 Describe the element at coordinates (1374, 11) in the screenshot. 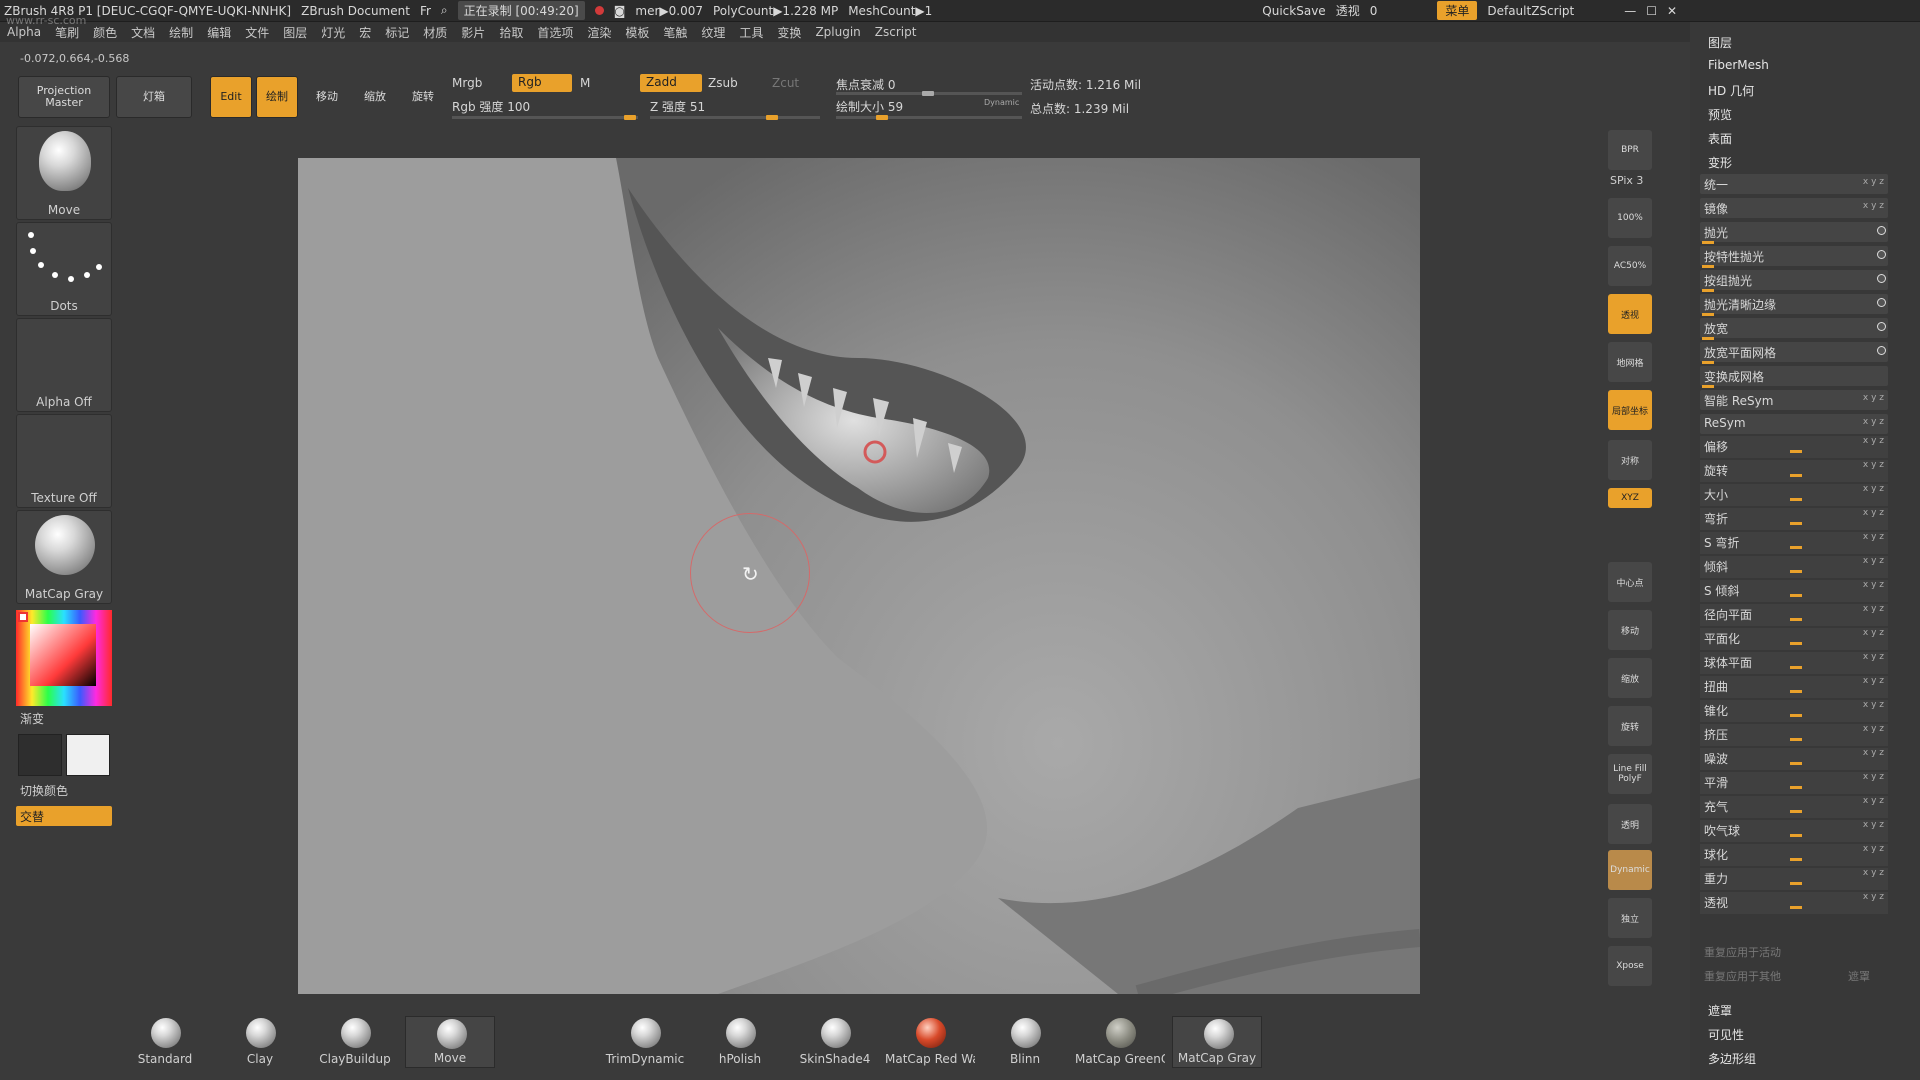

I see `perspective-value: 0` at that location.